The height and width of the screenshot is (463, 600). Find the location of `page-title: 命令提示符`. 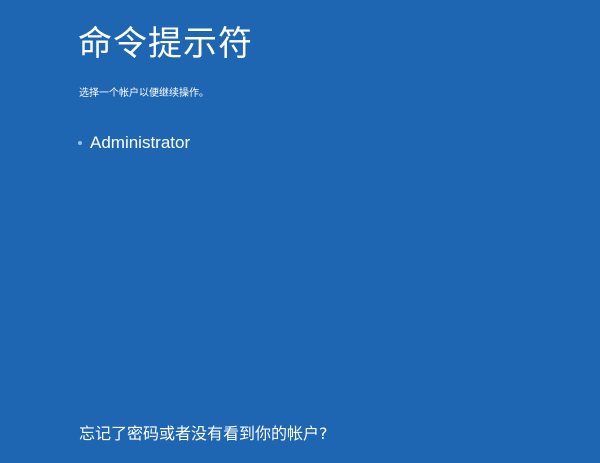

page-title: 命令提示符 is located at coordinates (165, 44).